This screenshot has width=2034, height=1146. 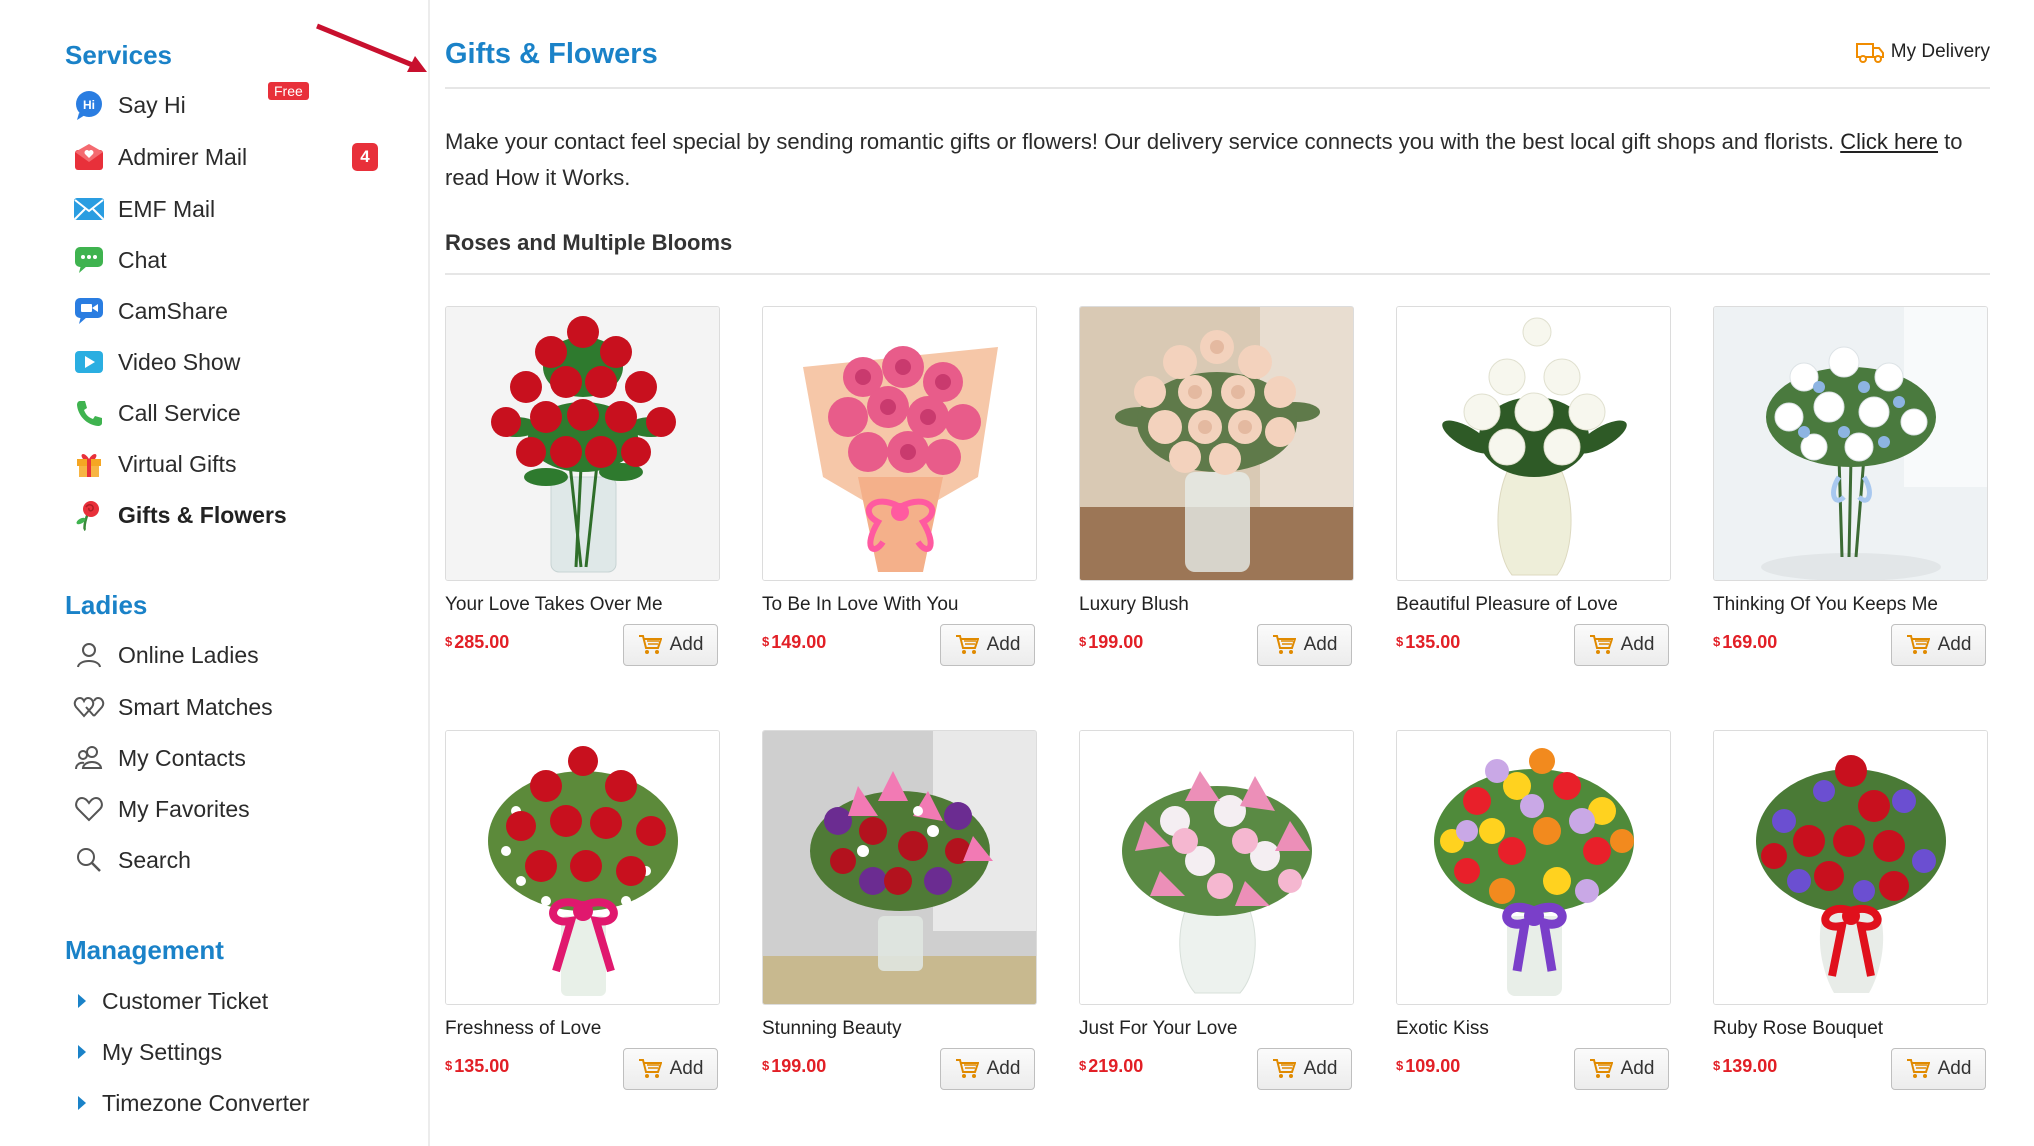 I want to click on phone-icon, so click(x=89, y=413).